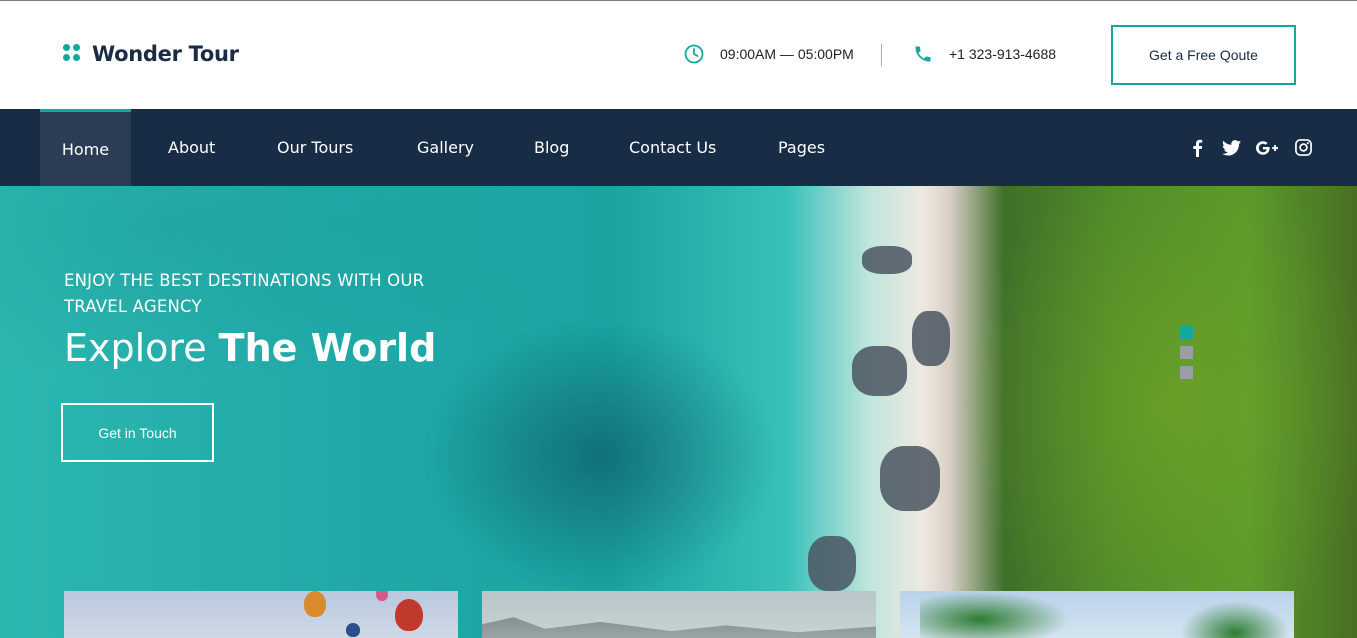 The width and height of the screenshot is (1357, 638). I want to click on instagram-icon, so click(1303, 148).